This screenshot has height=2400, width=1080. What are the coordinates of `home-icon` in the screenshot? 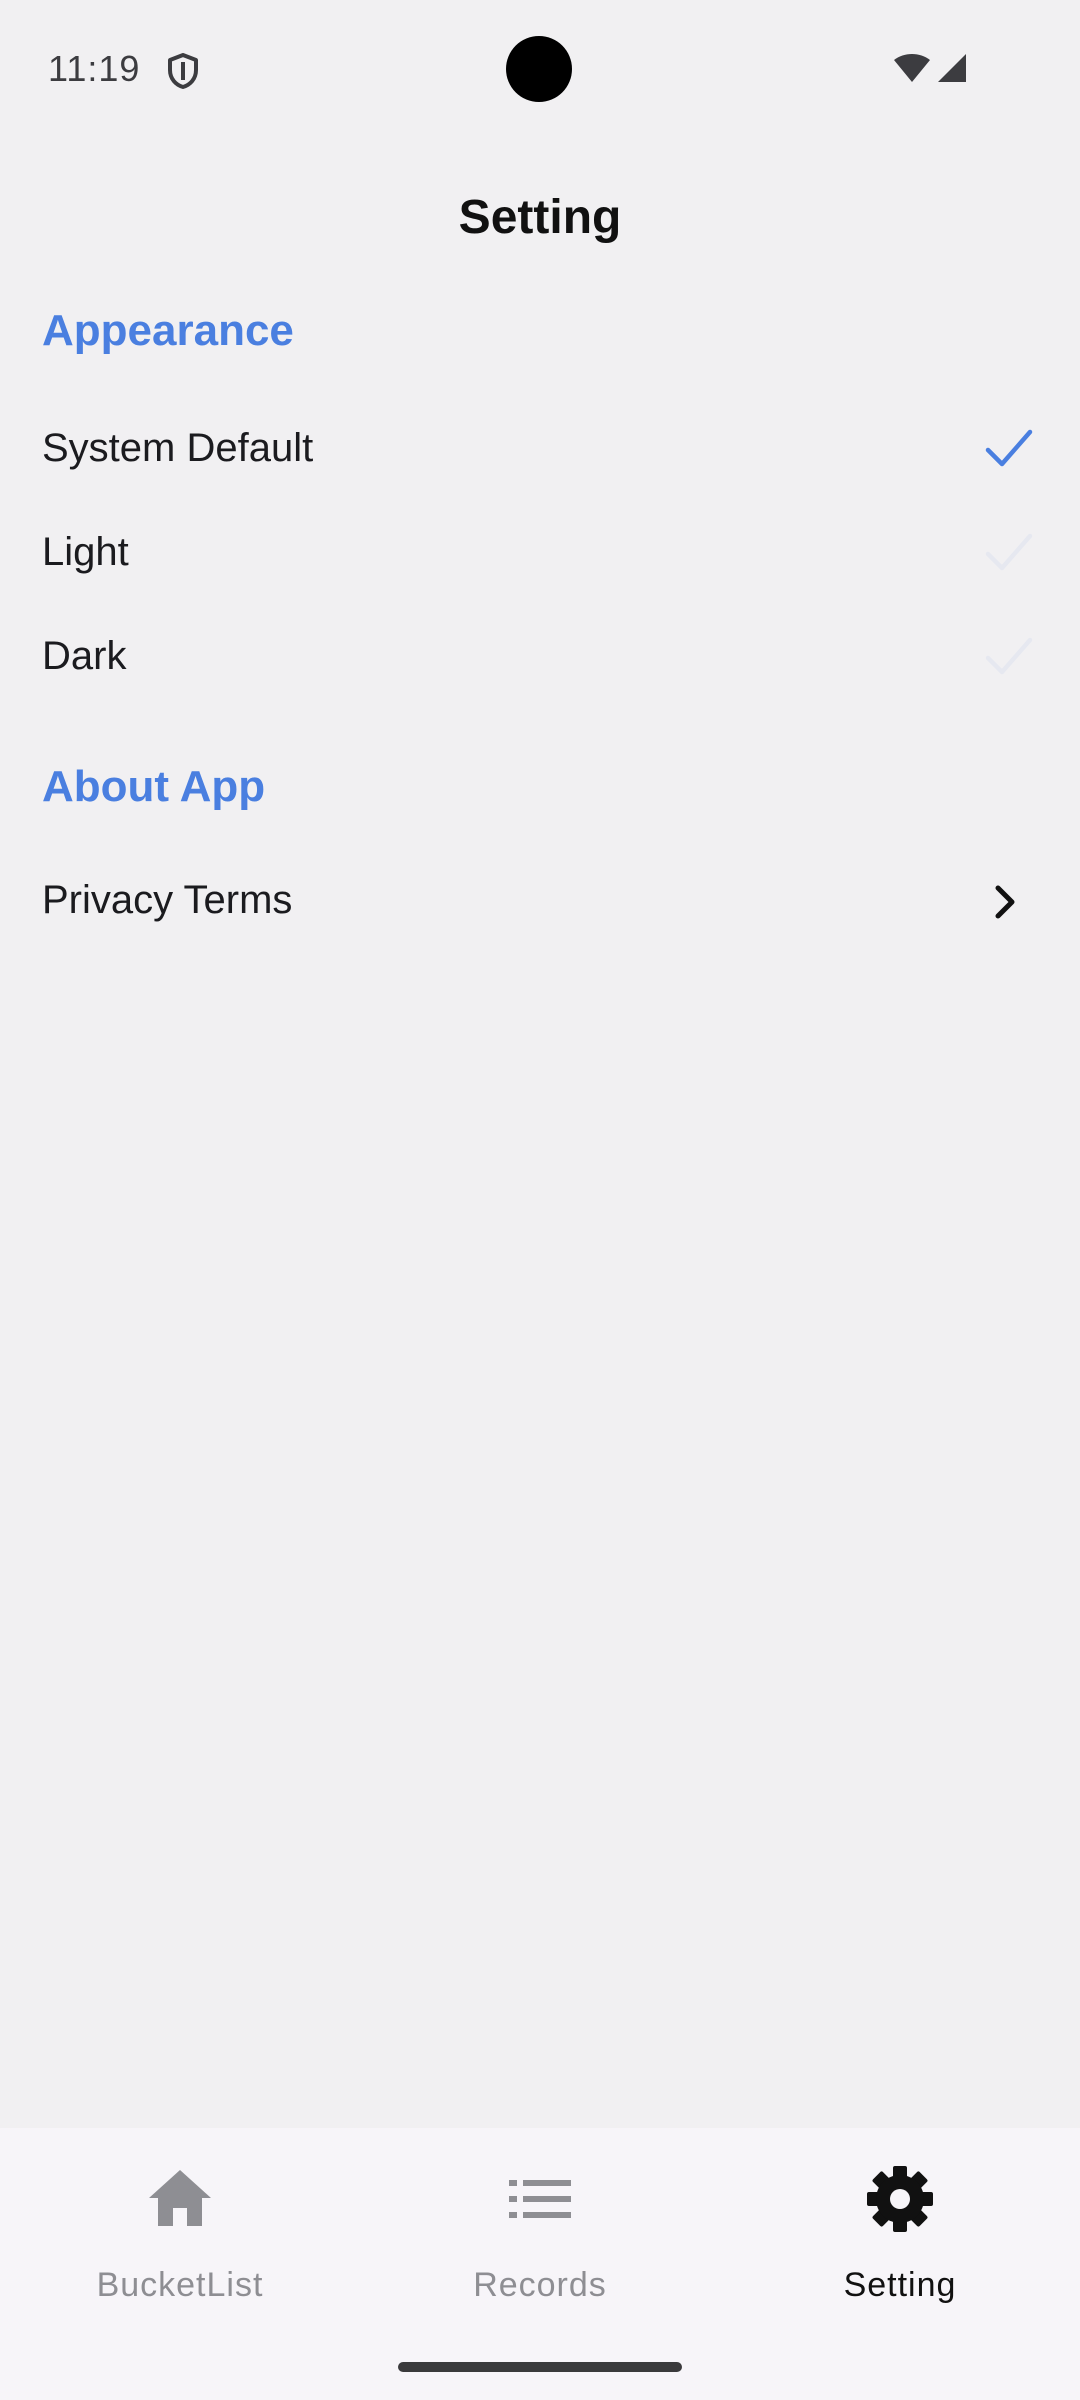 It's located at (180, 2198).